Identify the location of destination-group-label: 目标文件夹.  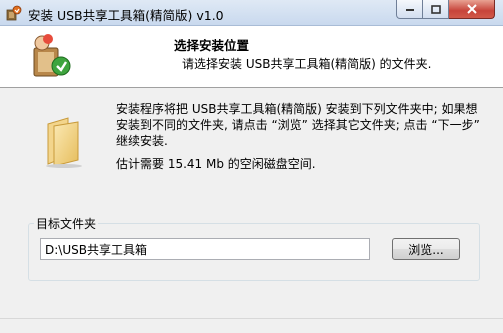
(66, 223).